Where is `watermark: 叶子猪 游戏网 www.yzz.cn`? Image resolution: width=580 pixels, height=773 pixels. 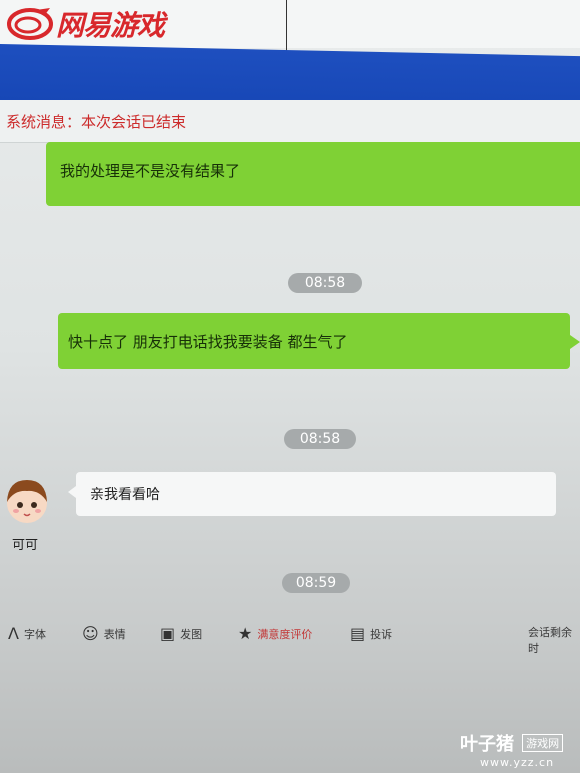 watermark: 叶子猪 游戏网 www.yzz.cn is located at coordinates (512, 749).